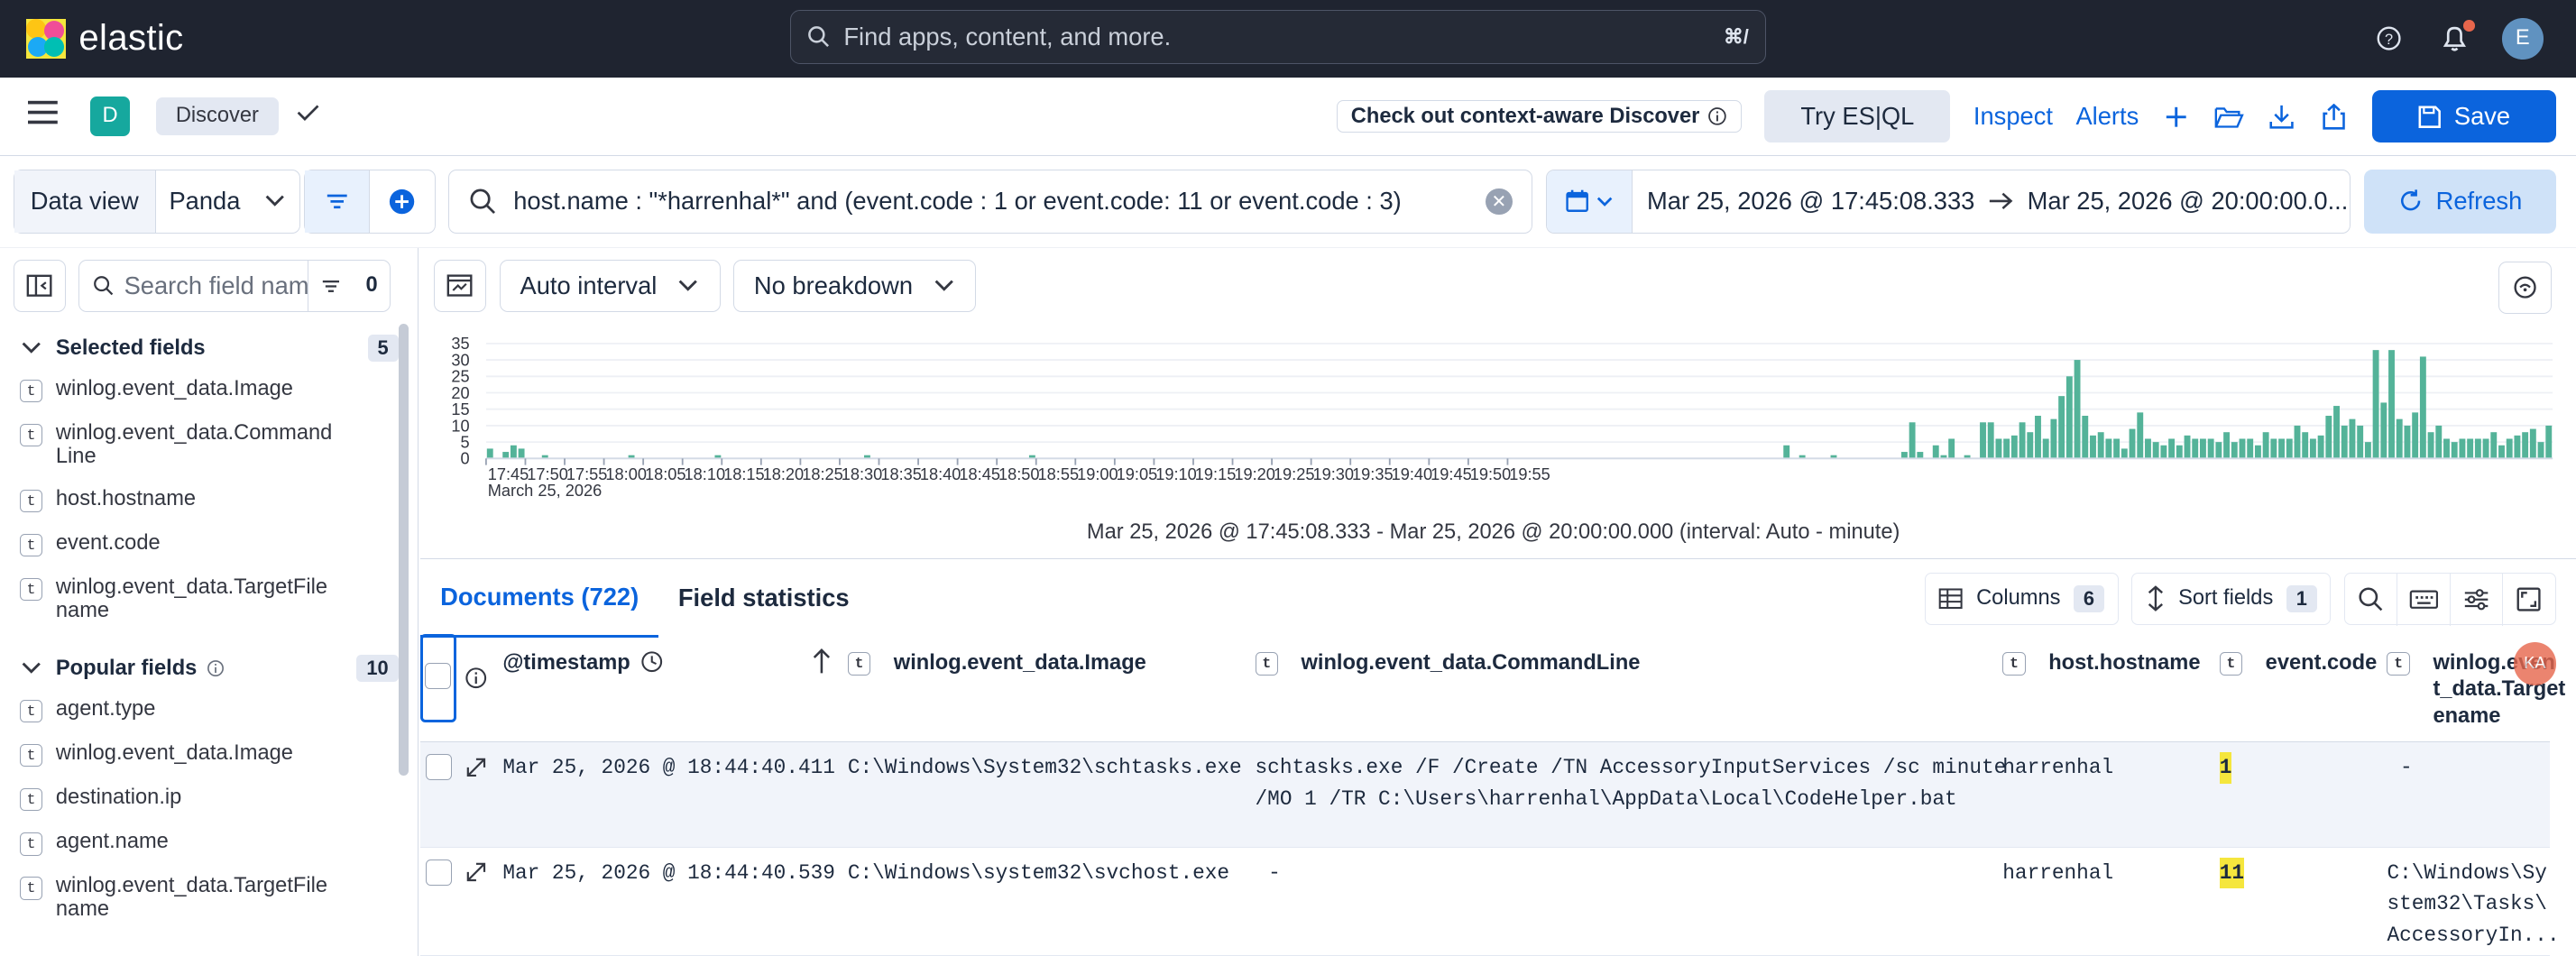 Image resolution: width=2576 pixels, height=956 pixels. What do you see at coordinates (2281, 117) in the screenshot?
I see `download-icon` at bounding box center [2281, 117].